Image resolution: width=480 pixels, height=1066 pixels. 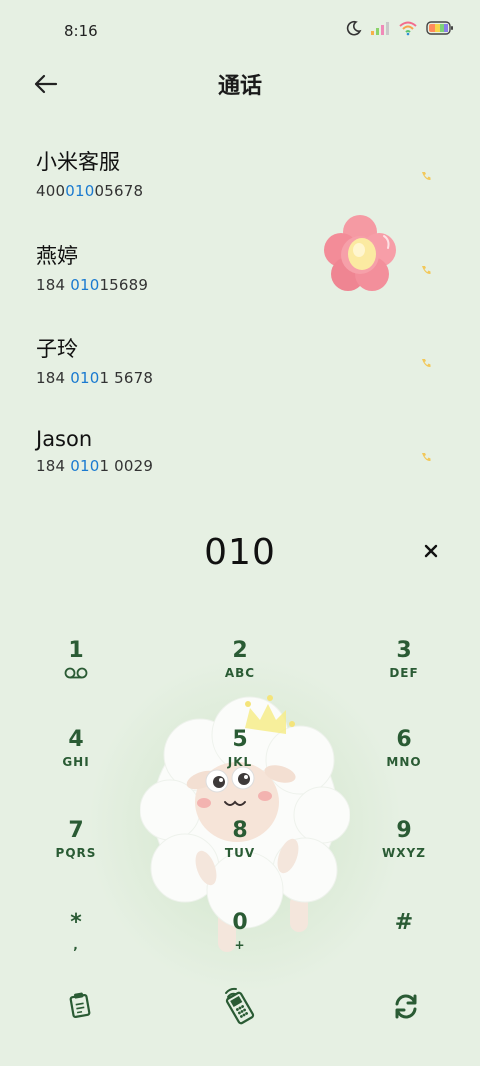 What do you see at coordinates (119, 191) in the screenshot?
I see `number-suffix: 05678` at bounding box center [119, 191].